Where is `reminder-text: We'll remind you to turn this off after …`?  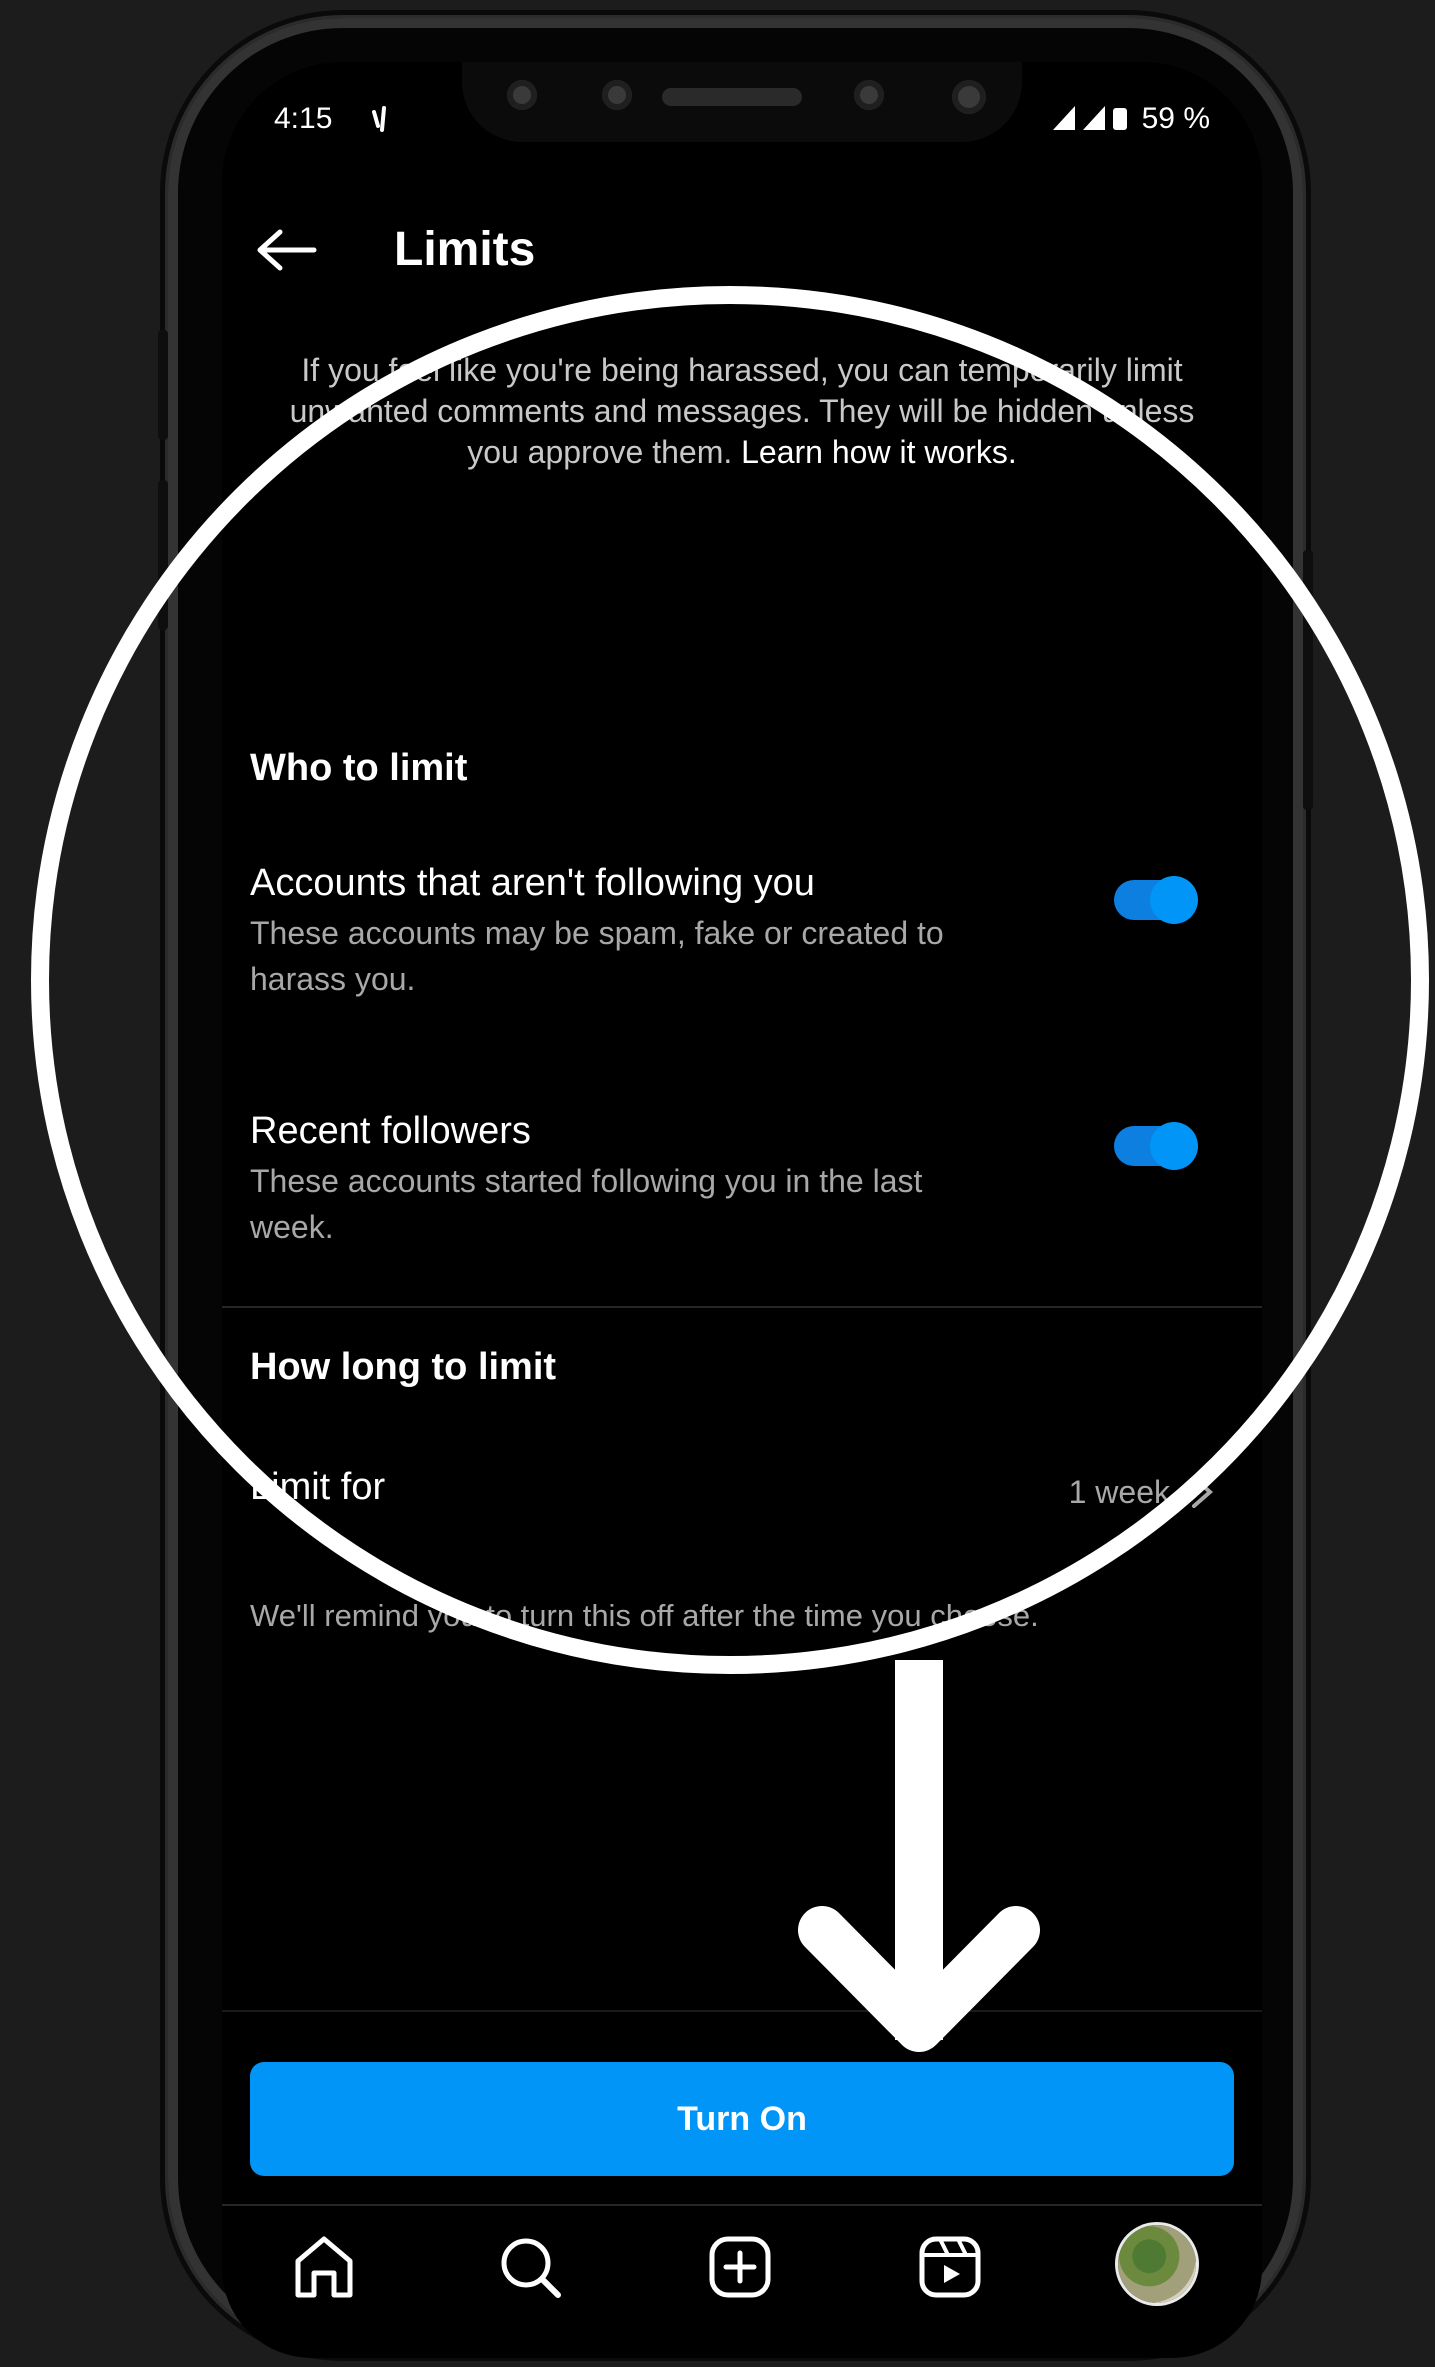 reminder-text: We'll remind you to turn this off after … is located at coordinates (644, 1615).